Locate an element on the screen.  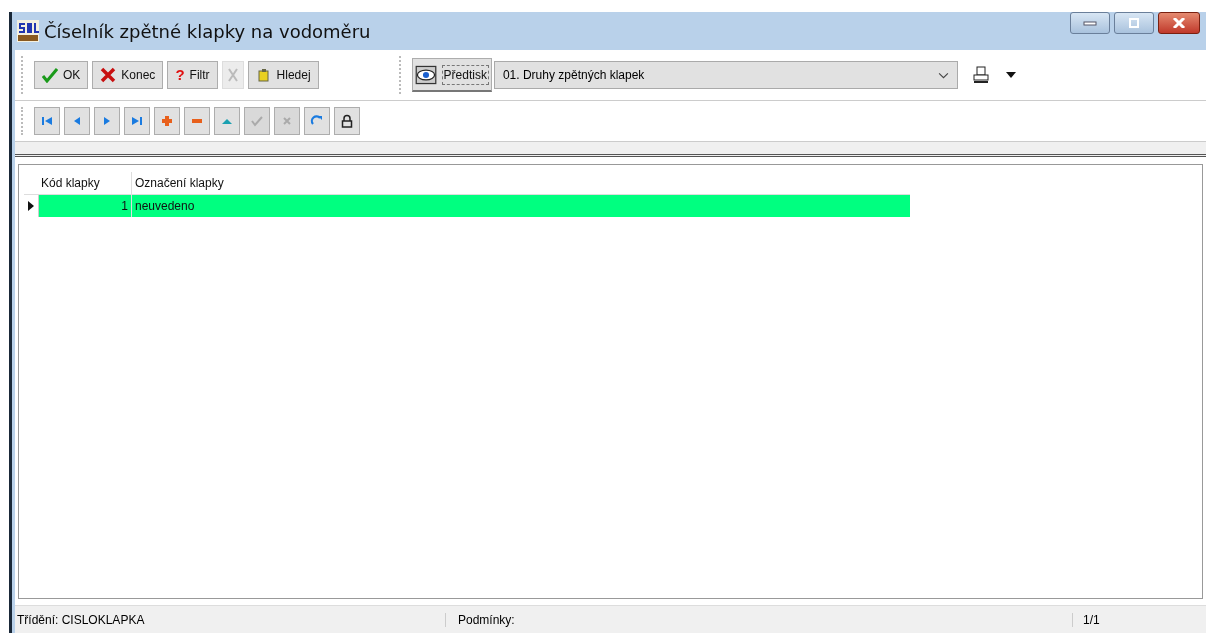
find-button: Hledej is located at coordinates (283, 75).